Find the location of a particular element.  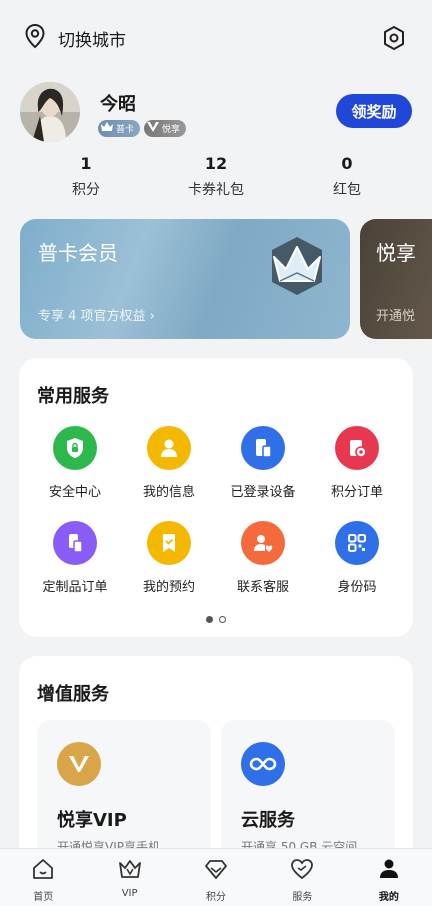

cloud-service-card: 云服务 开通享 50 GB 云空间 is located at coordinates (308, 790).